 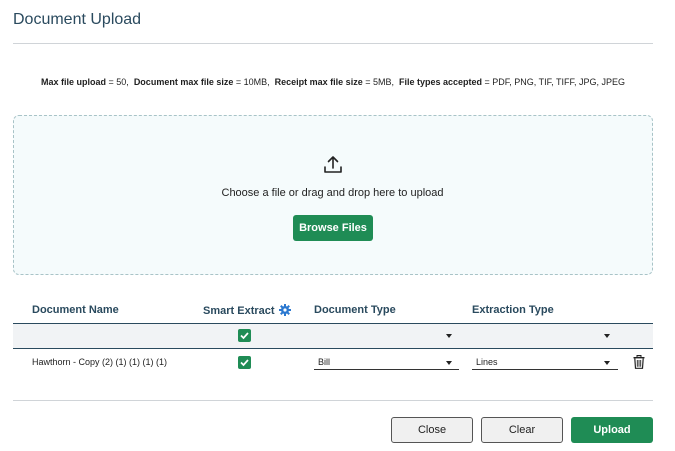 I want to click on row-smart-extract-checkbox, so click(x=244, y=362).